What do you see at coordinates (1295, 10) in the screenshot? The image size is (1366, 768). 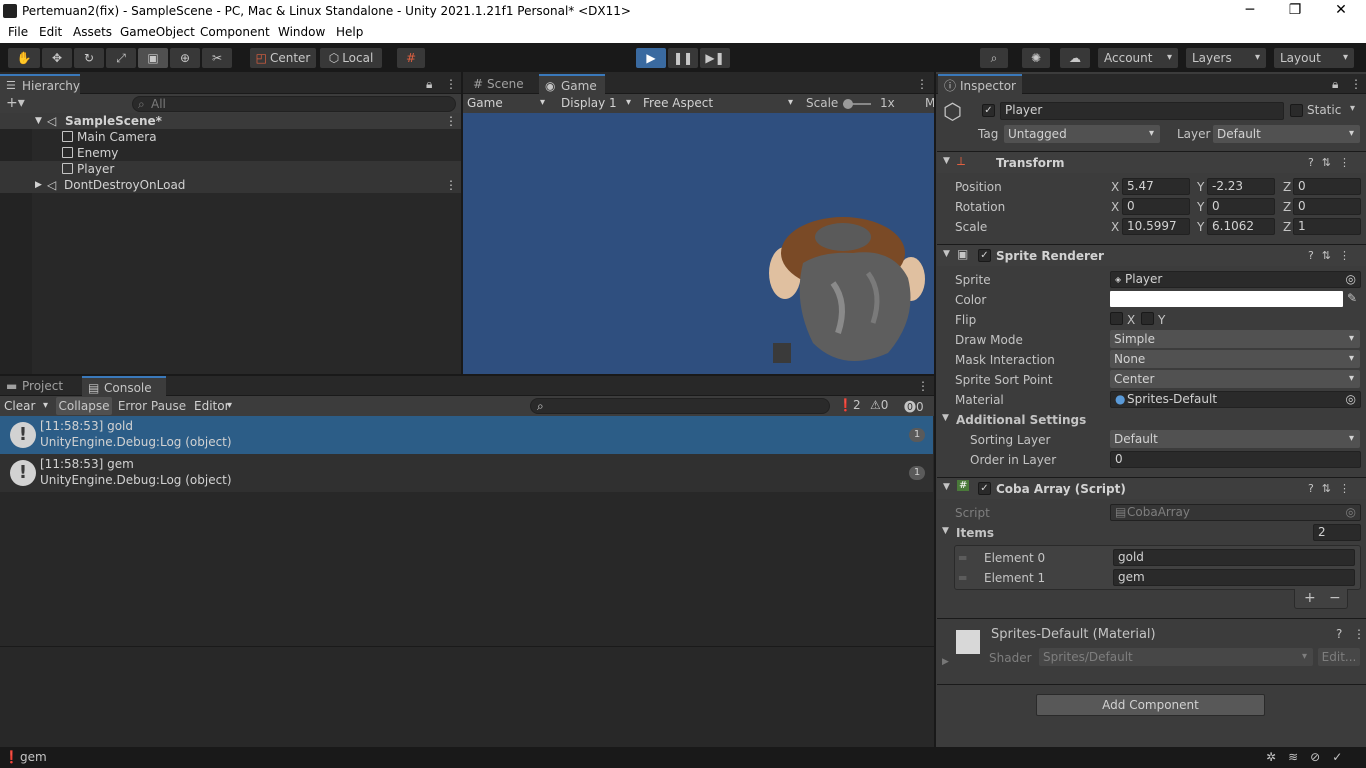 I see `maximize-button: ❐` at bounding box center [1295, 10].